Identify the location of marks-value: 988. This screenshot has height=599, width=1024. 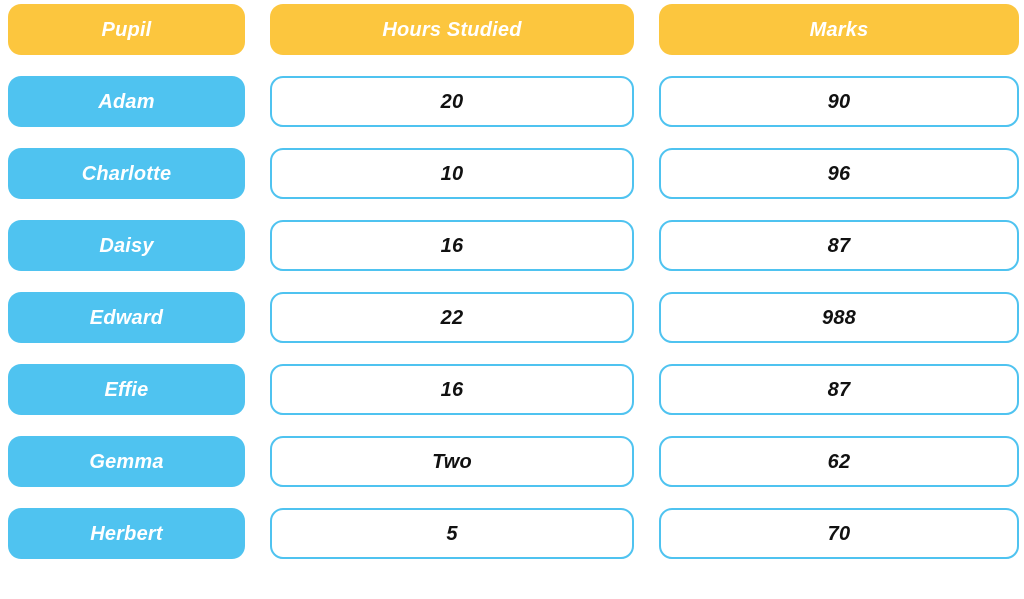
(839, 317).